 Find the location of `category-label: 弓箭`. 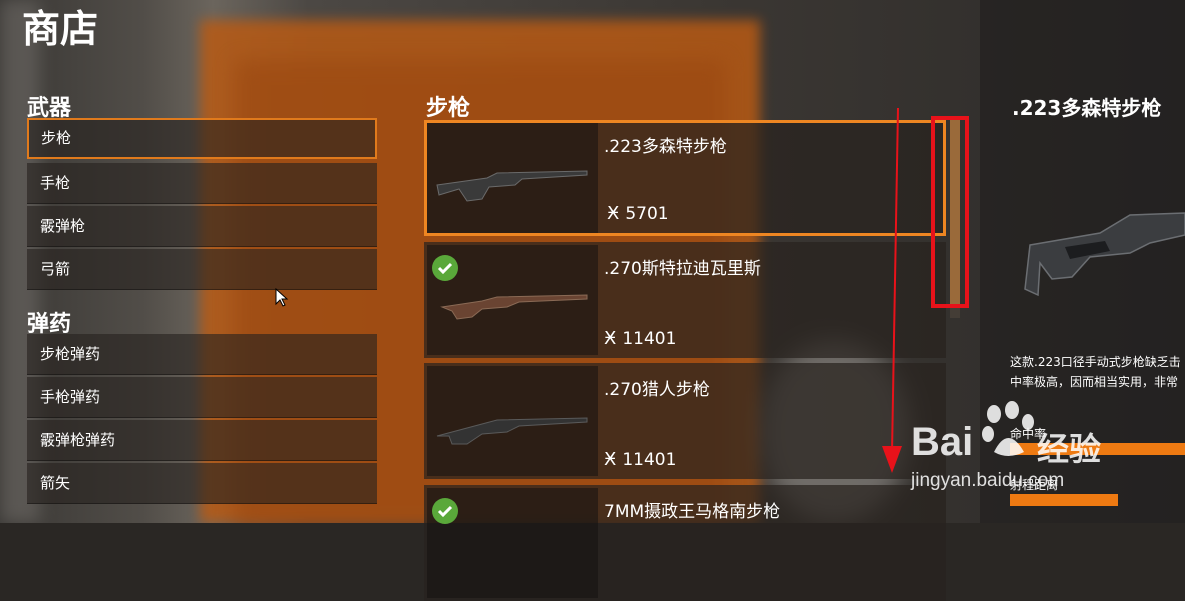

category-label: 弓箭 is located at coordinates (55, 269).